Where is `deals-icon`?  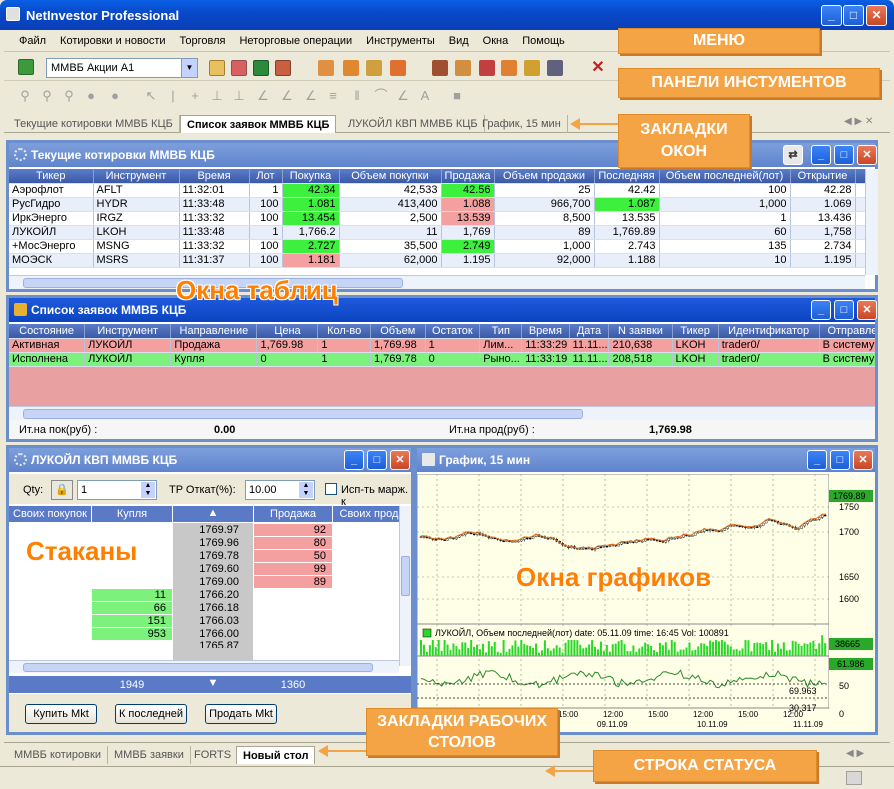
deals-icon is located at coordinates (487, 68).